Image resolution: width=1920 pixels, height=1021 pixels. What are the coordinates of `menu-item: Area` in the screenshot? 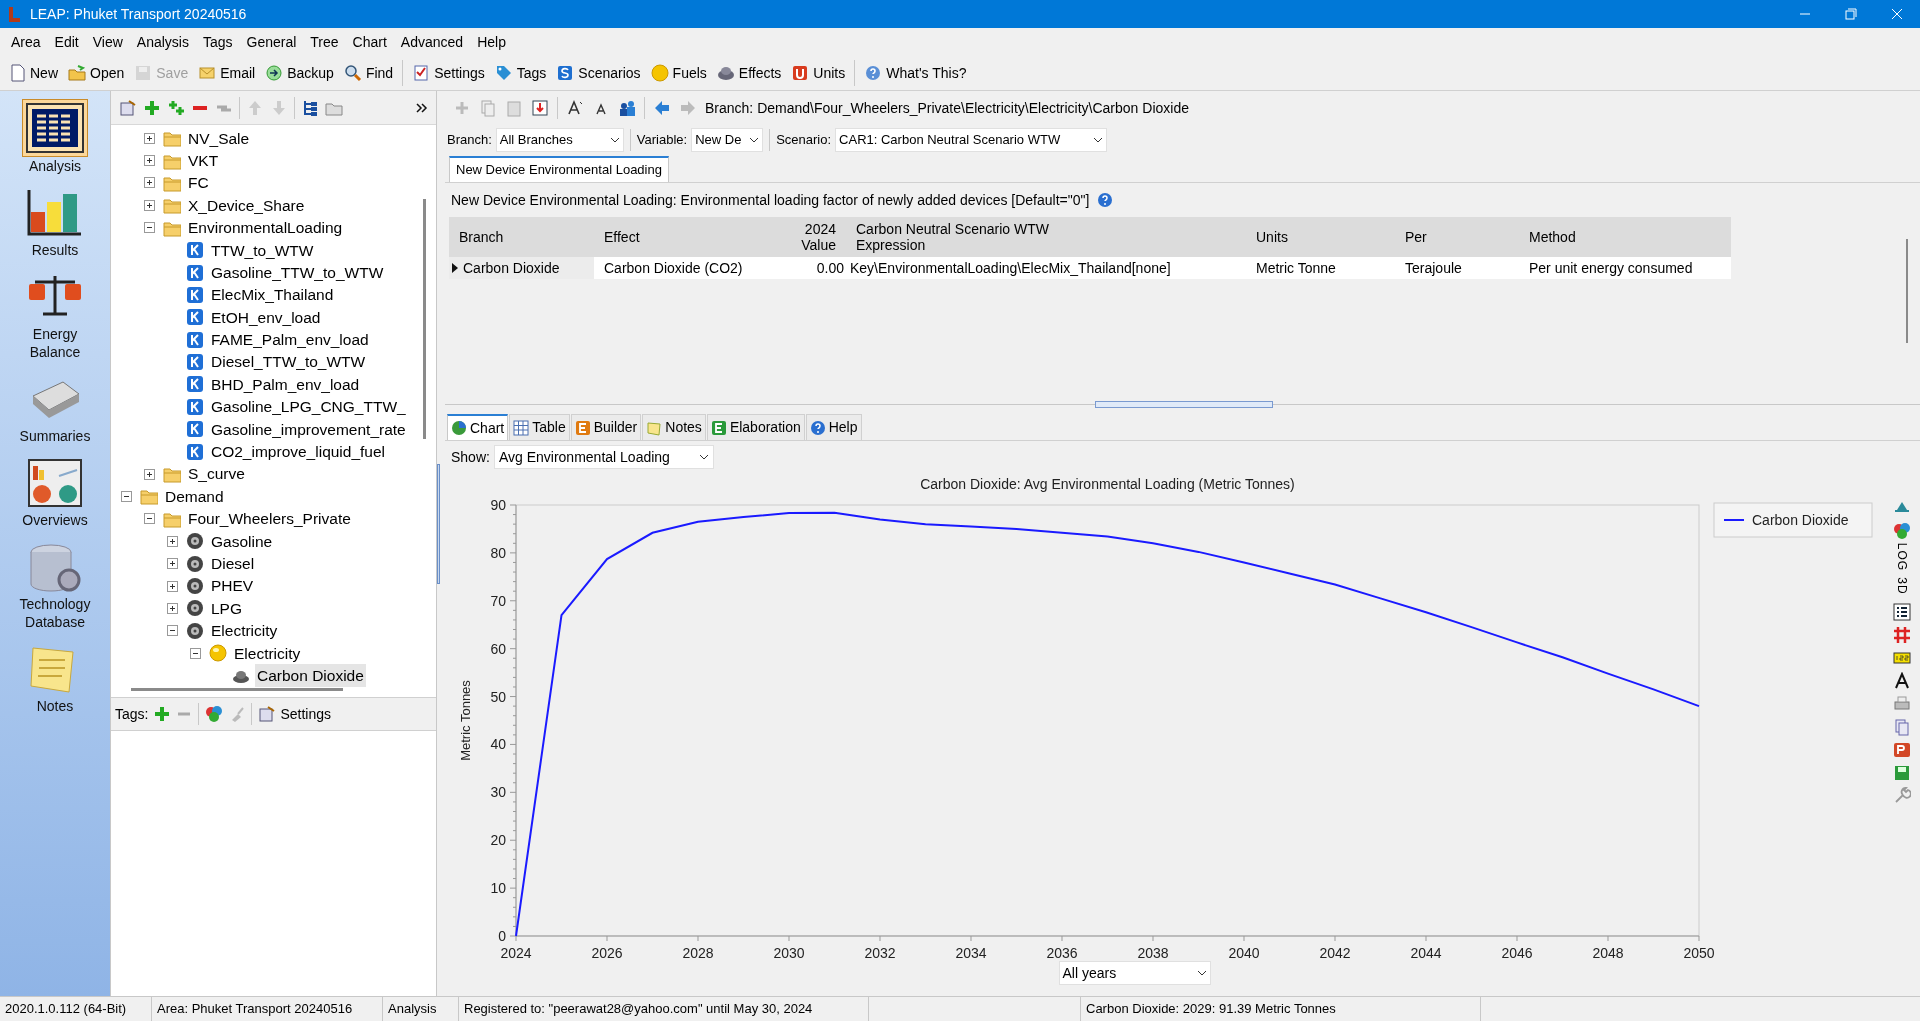 It's located at (26, 42).